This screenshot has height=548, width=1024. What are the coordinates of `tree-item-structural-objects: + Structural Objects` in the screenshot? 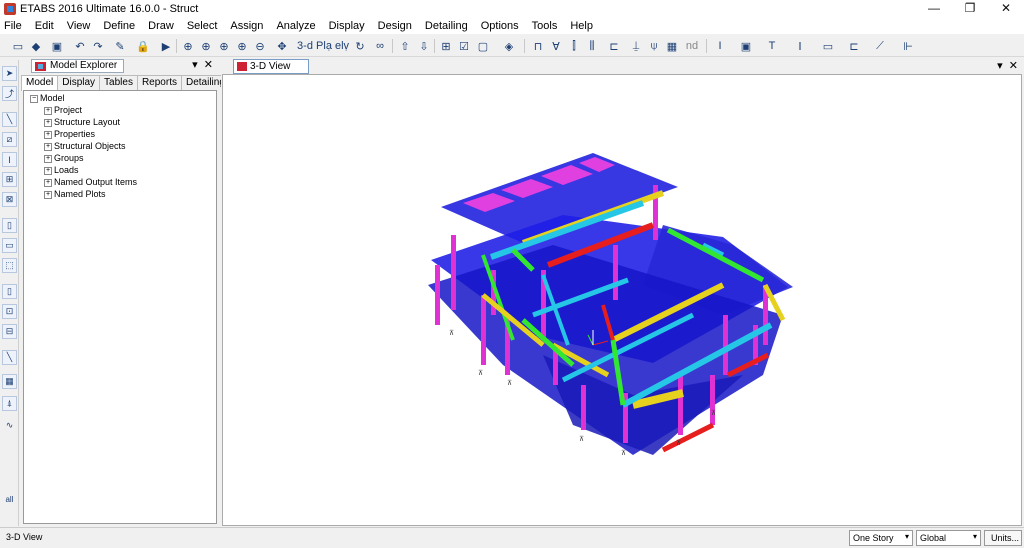 It's located at (85, 146).